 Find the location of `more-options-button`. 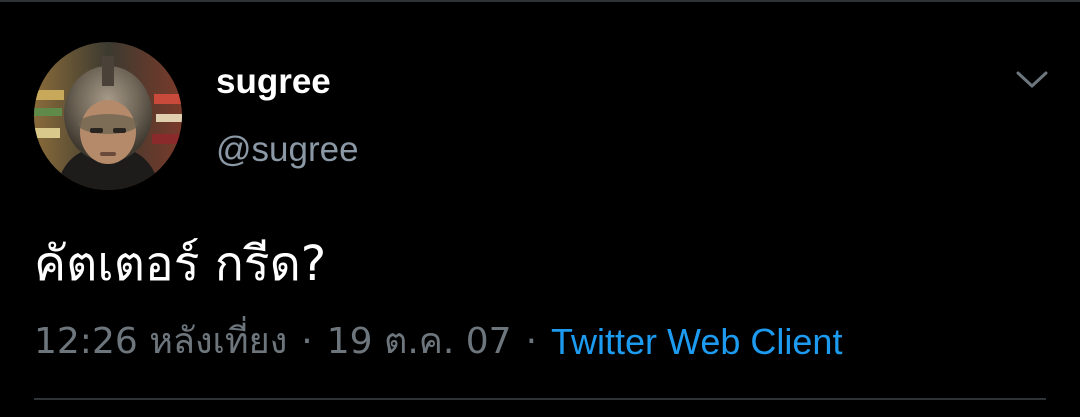

more-options-button is located at coordinates (1032, 80).